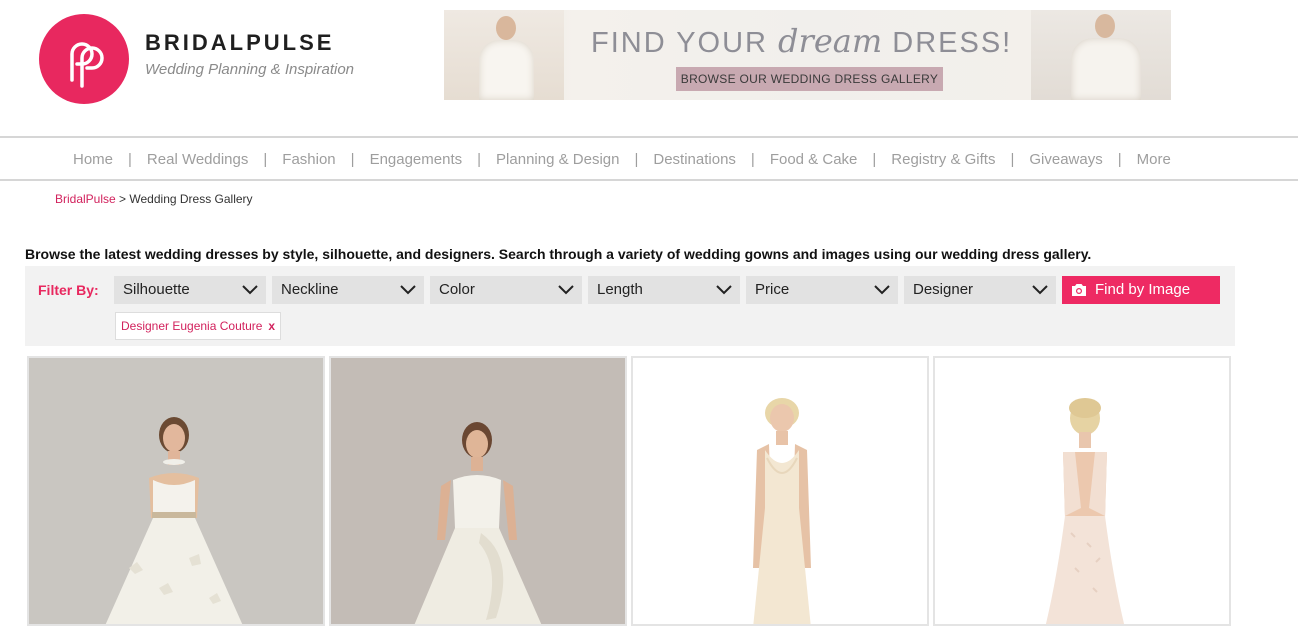 The height and width of the screenshot is (626, 1298). I want to click on logo-mark-icon, so click(87, 65).